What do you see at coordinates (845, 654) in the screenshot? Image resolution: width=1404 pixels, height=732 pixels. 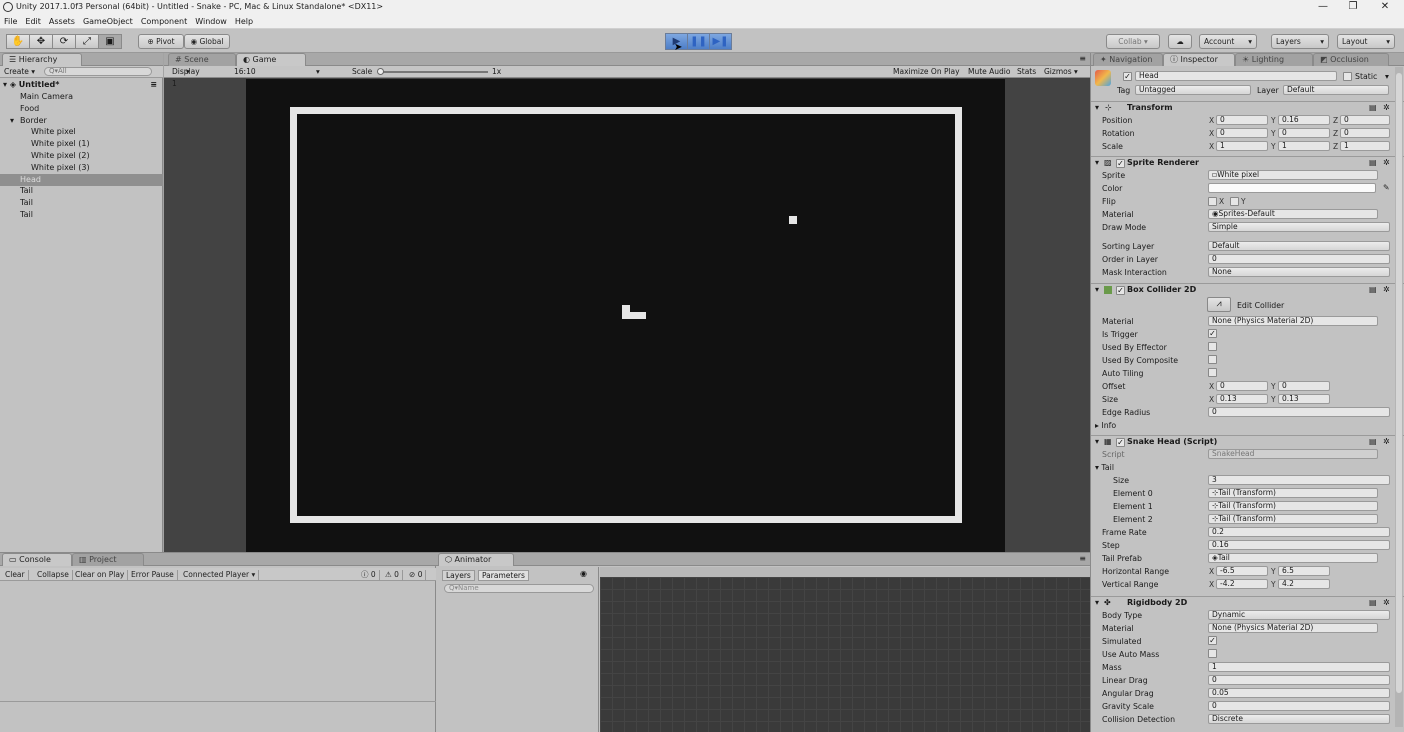 I see `animator-graph` at bounding box center [845, 654].